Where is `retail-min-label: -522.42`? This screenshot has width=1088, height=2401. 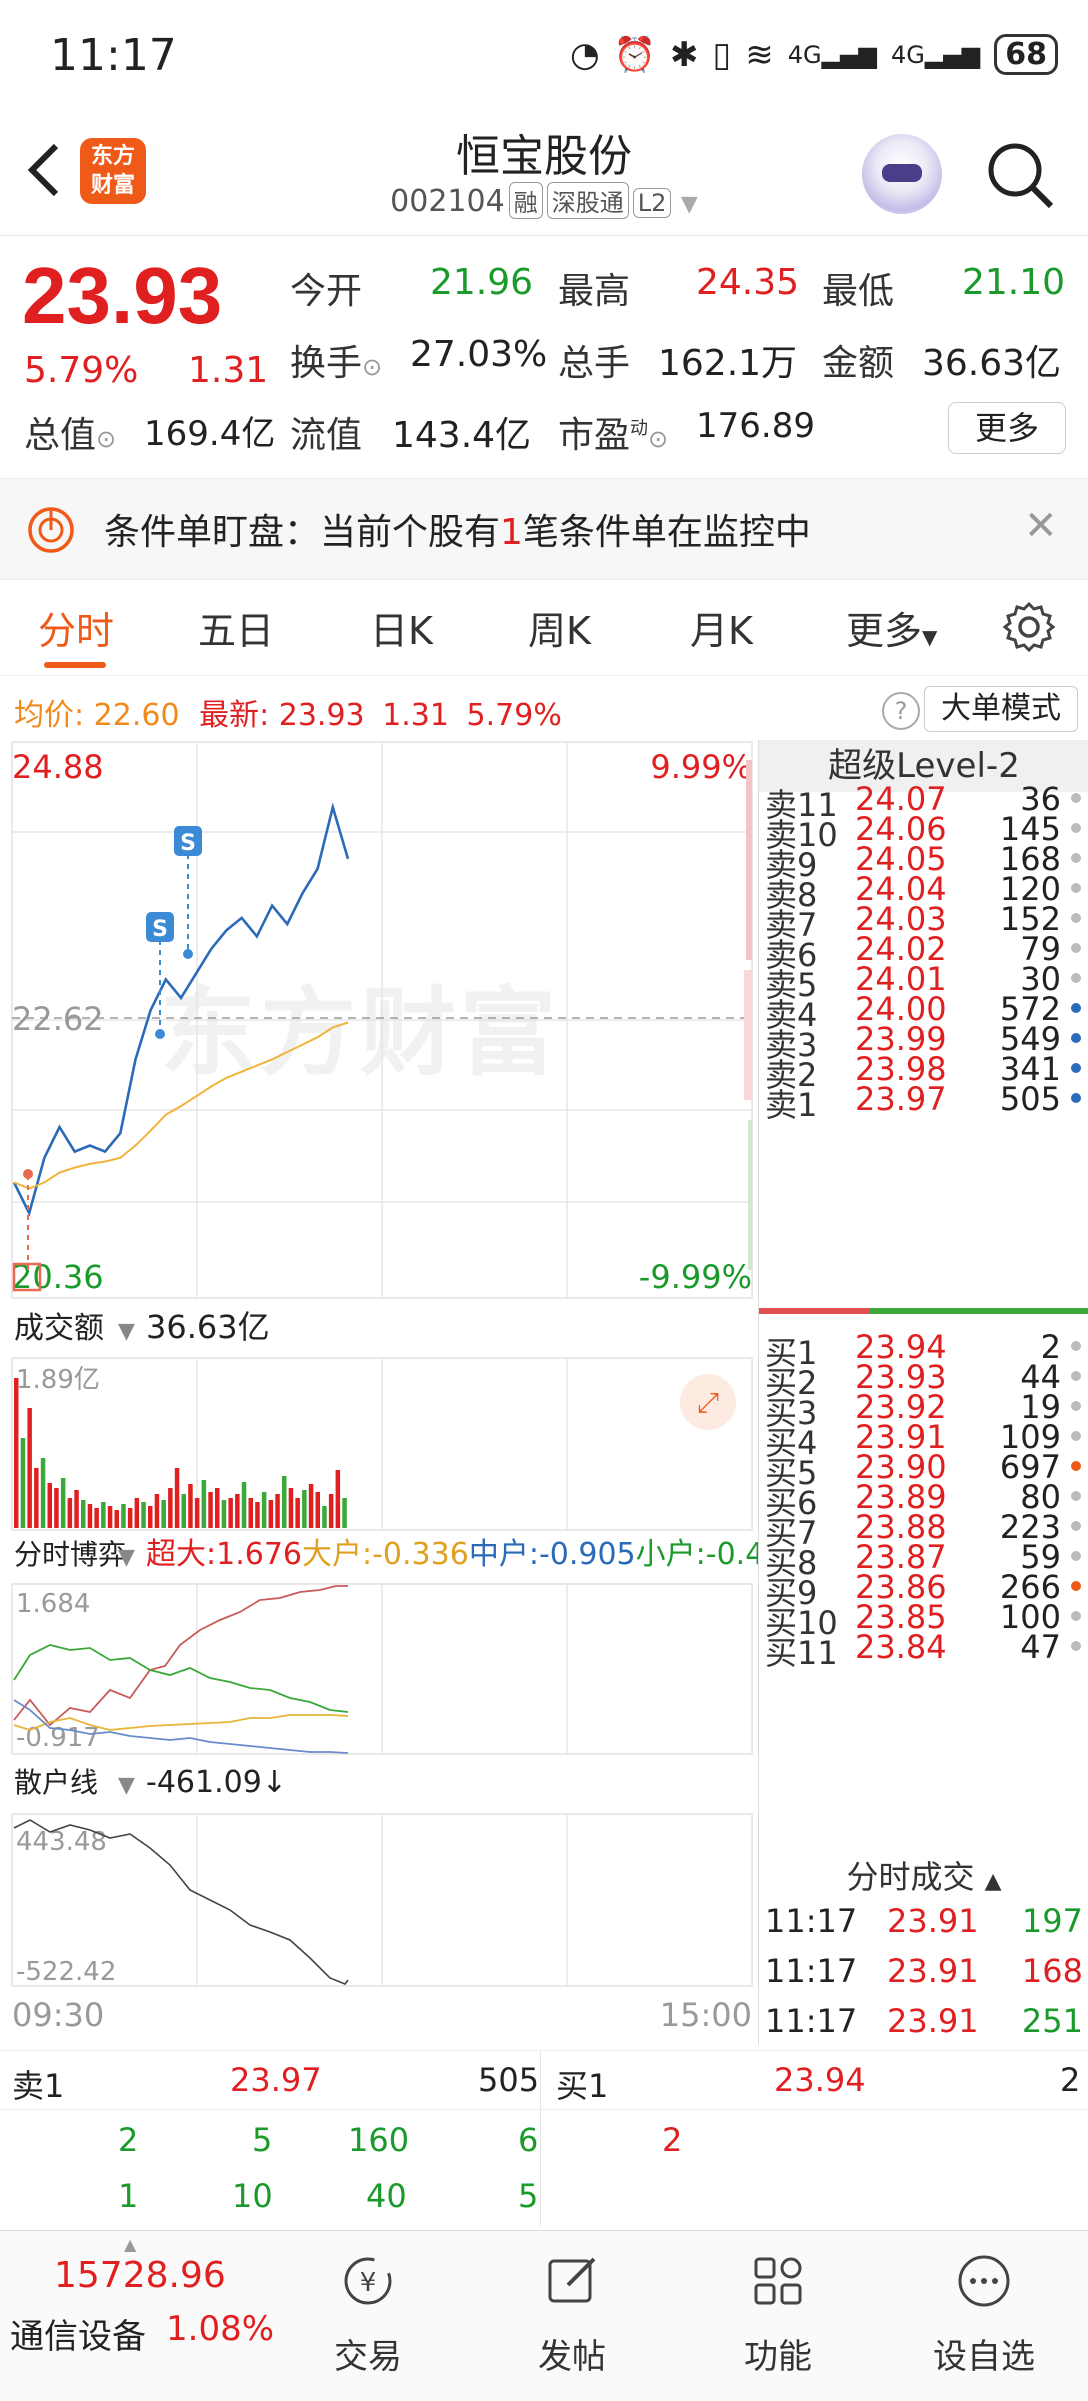
retail-min-label: -522.42 is located at coordinates (66, 1972).